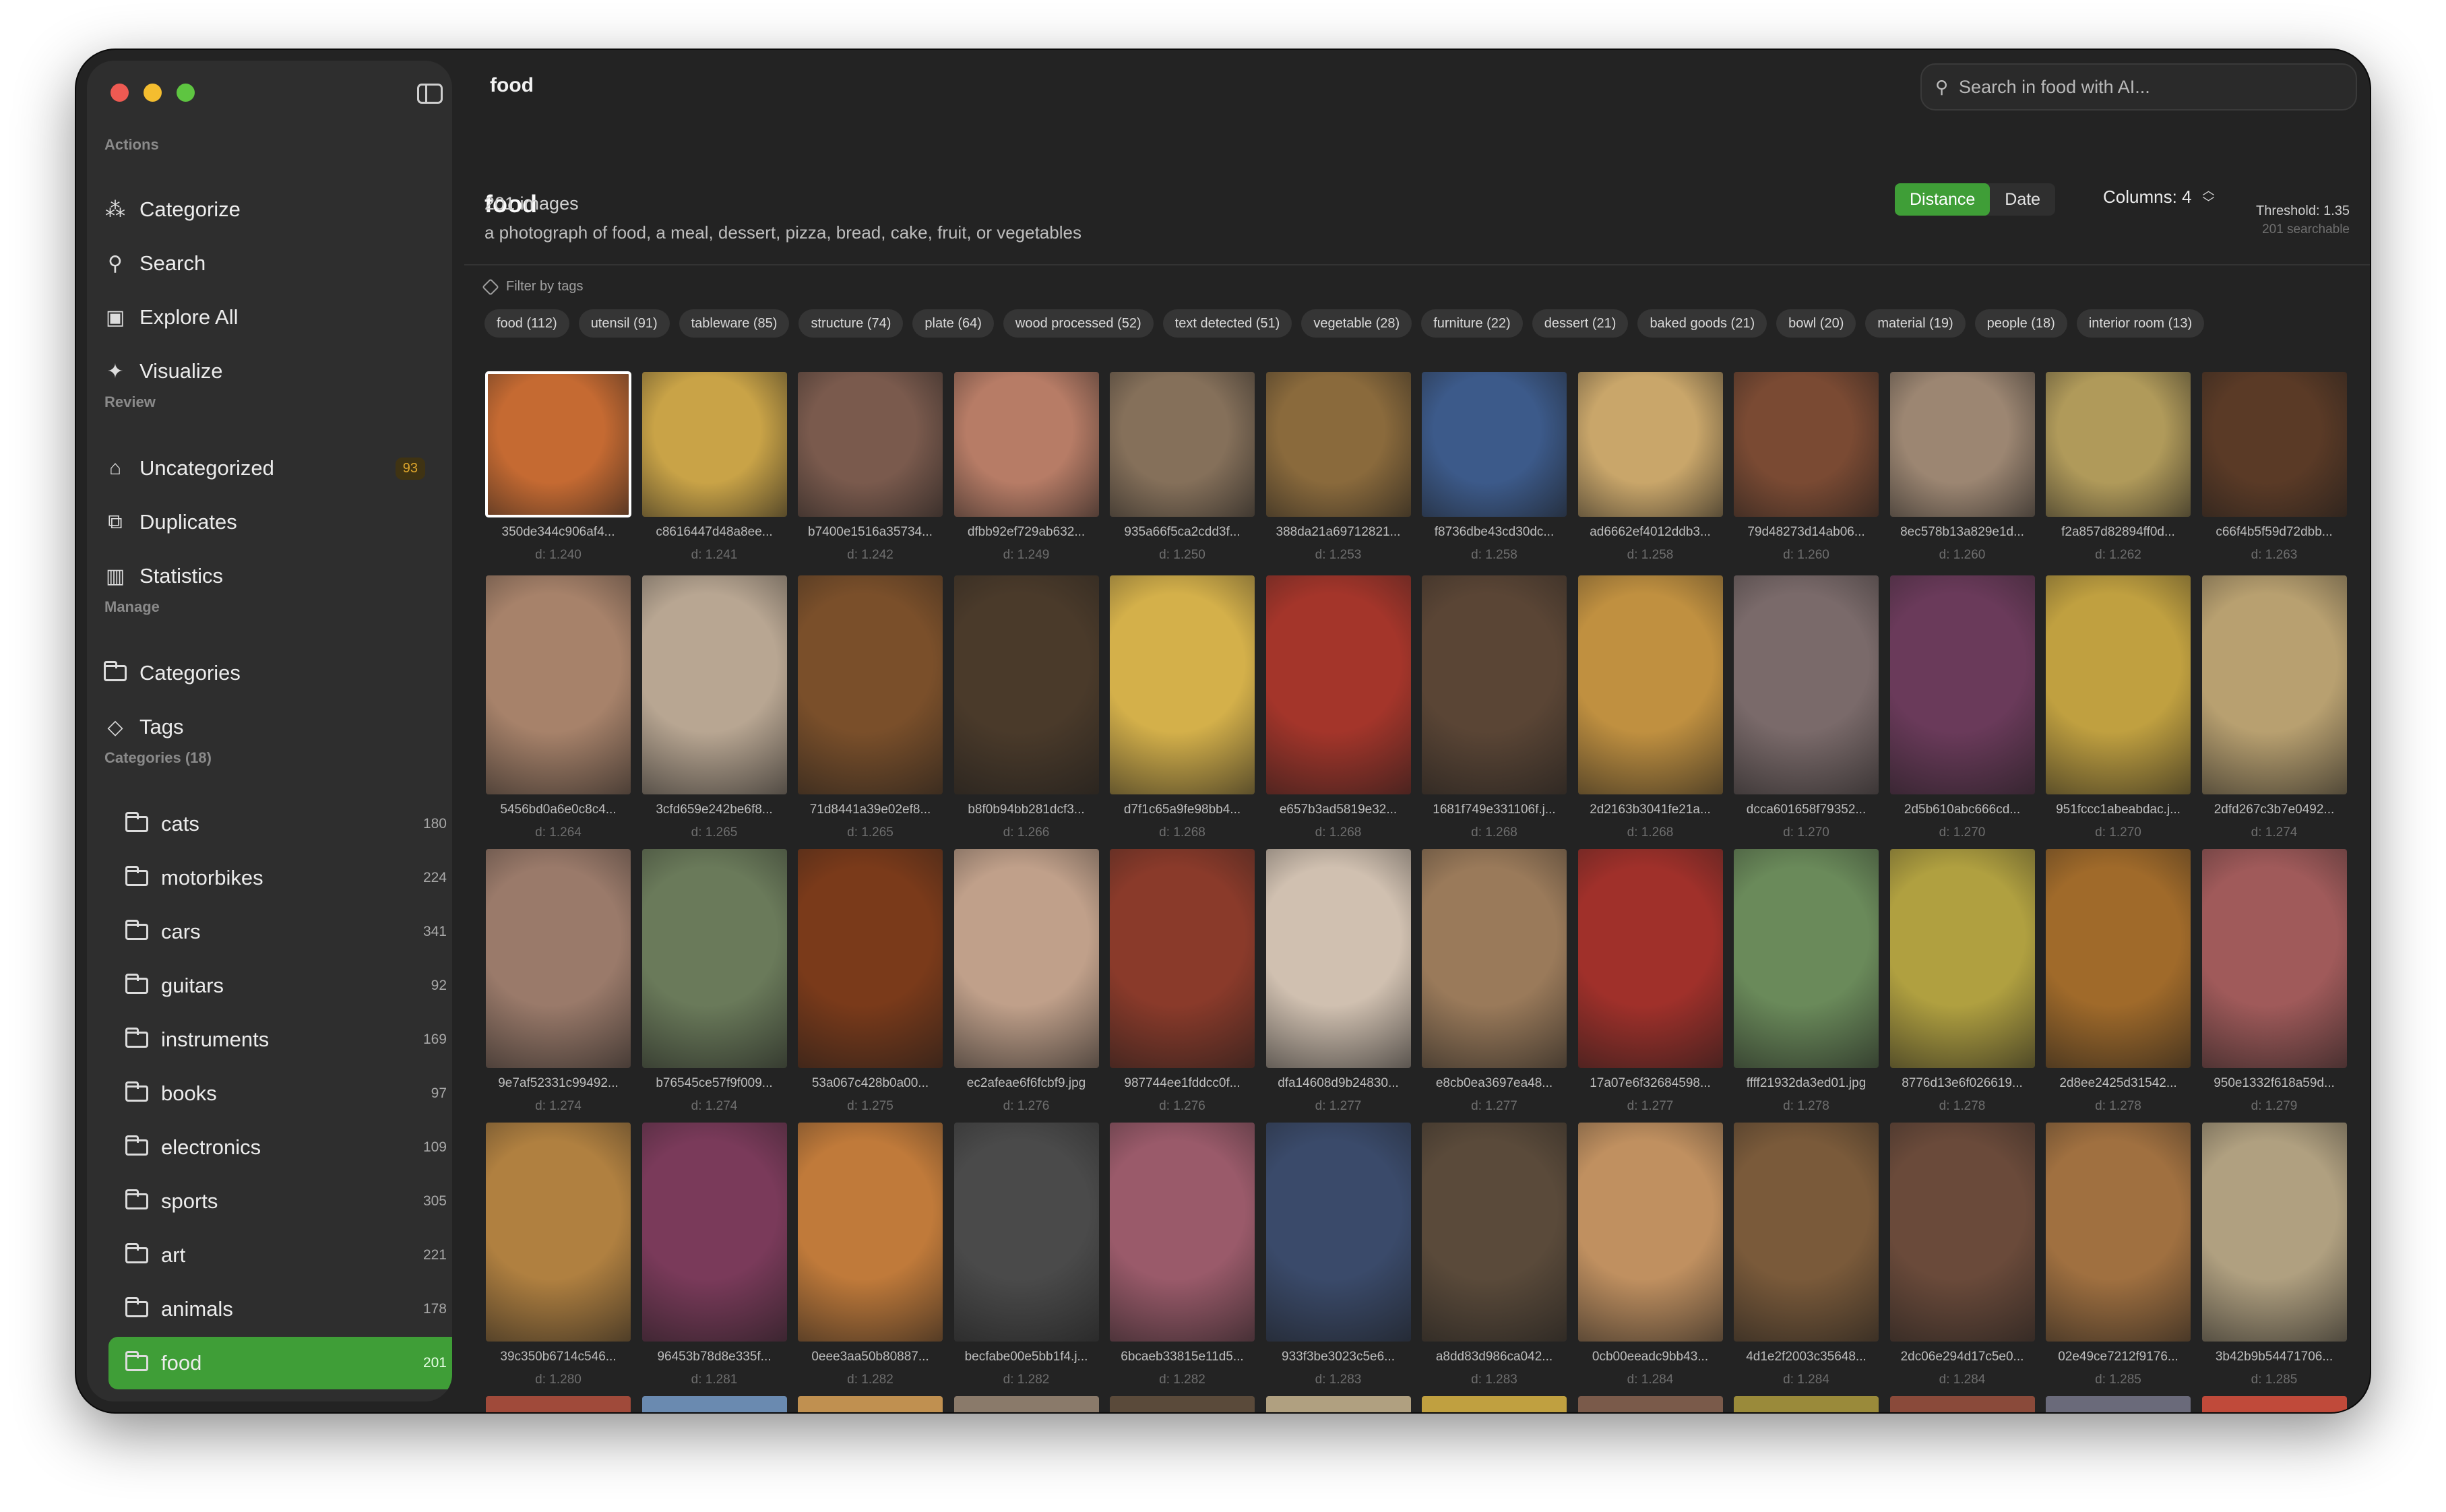 The height and width of the screenshot is (1512, 2446). What do you see at coordinates (734, 324) in the screenshot?
I see `tag-chip: tableware (85)` at bounding box center [734, 324].